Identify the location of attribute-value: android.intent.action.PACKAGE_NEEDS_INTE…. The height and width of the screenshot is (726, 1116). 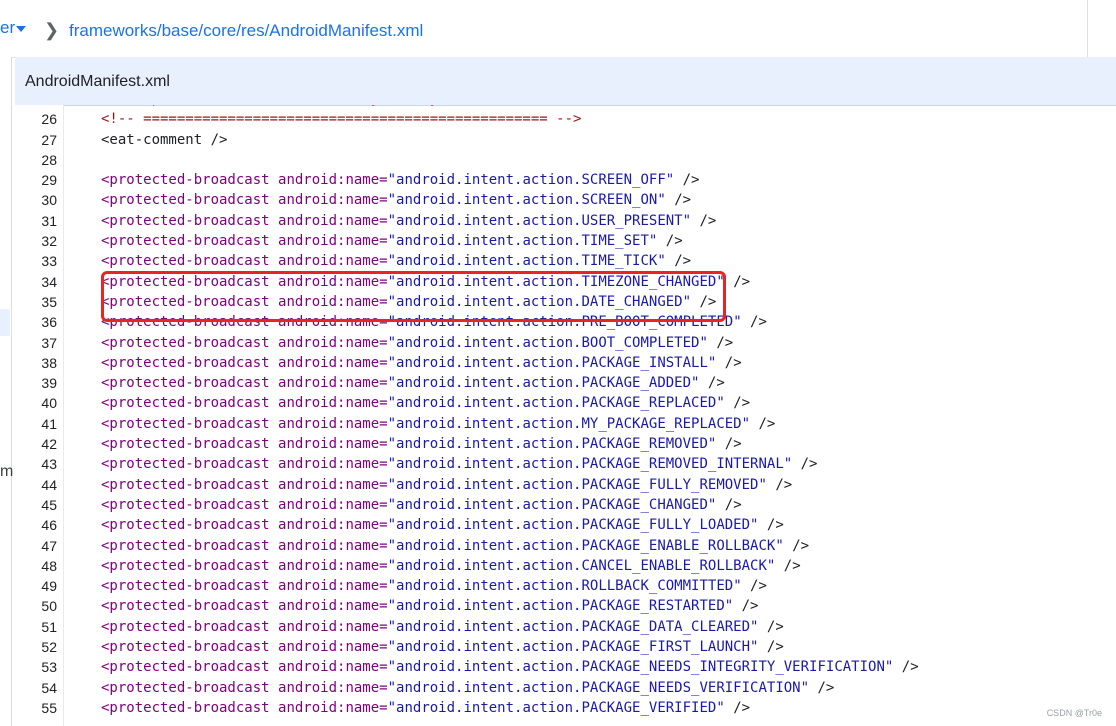
(640, 667).